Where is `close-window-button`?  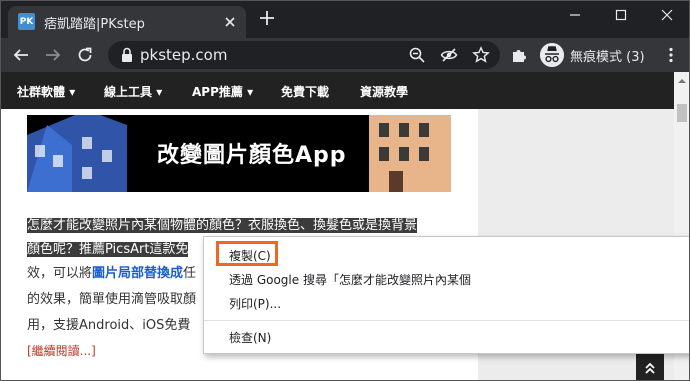 close-window-button is located at coordinates (667, 15).